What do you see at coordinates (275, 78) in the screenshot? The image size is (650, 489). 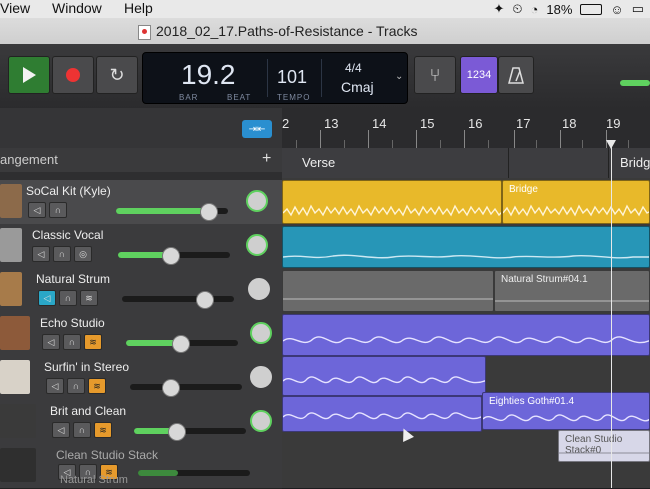 I see `lcd-display: 19.2 BAR BEAT 101 TEMPO 4/4 Cmaj ⌄` at bounding box center [275, 78].